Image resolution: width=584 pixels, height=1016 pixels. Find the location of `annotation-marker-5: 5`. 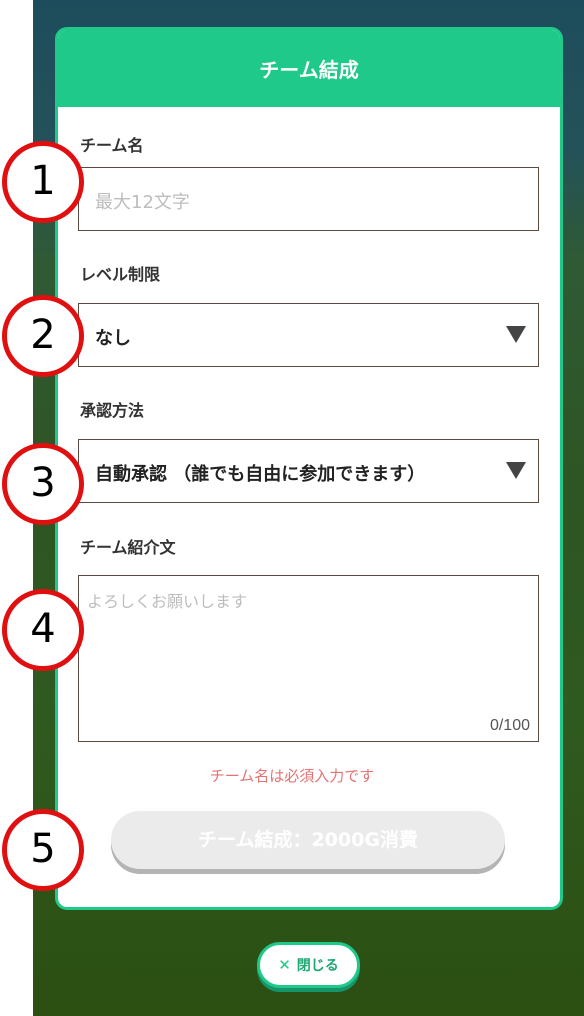

annotation-marker-5: 5 is located at coordinates (43, 850).